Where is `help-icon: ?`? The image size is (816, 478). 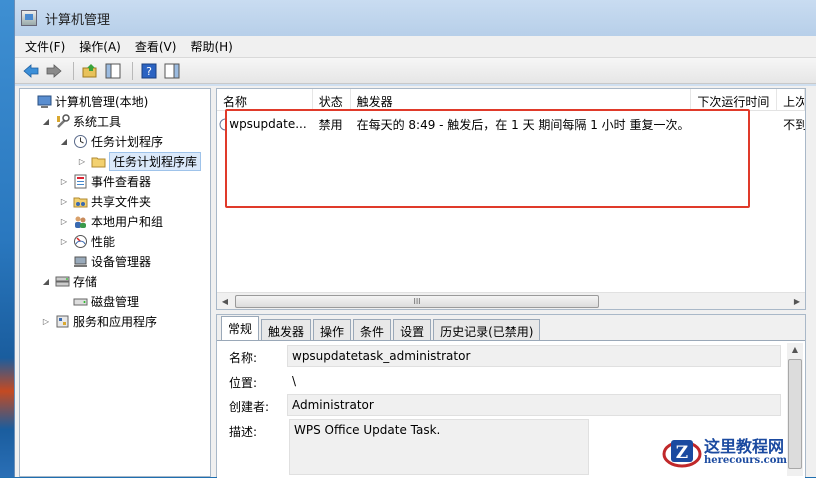 help-icon: ? is located at coordinates (149, 70).